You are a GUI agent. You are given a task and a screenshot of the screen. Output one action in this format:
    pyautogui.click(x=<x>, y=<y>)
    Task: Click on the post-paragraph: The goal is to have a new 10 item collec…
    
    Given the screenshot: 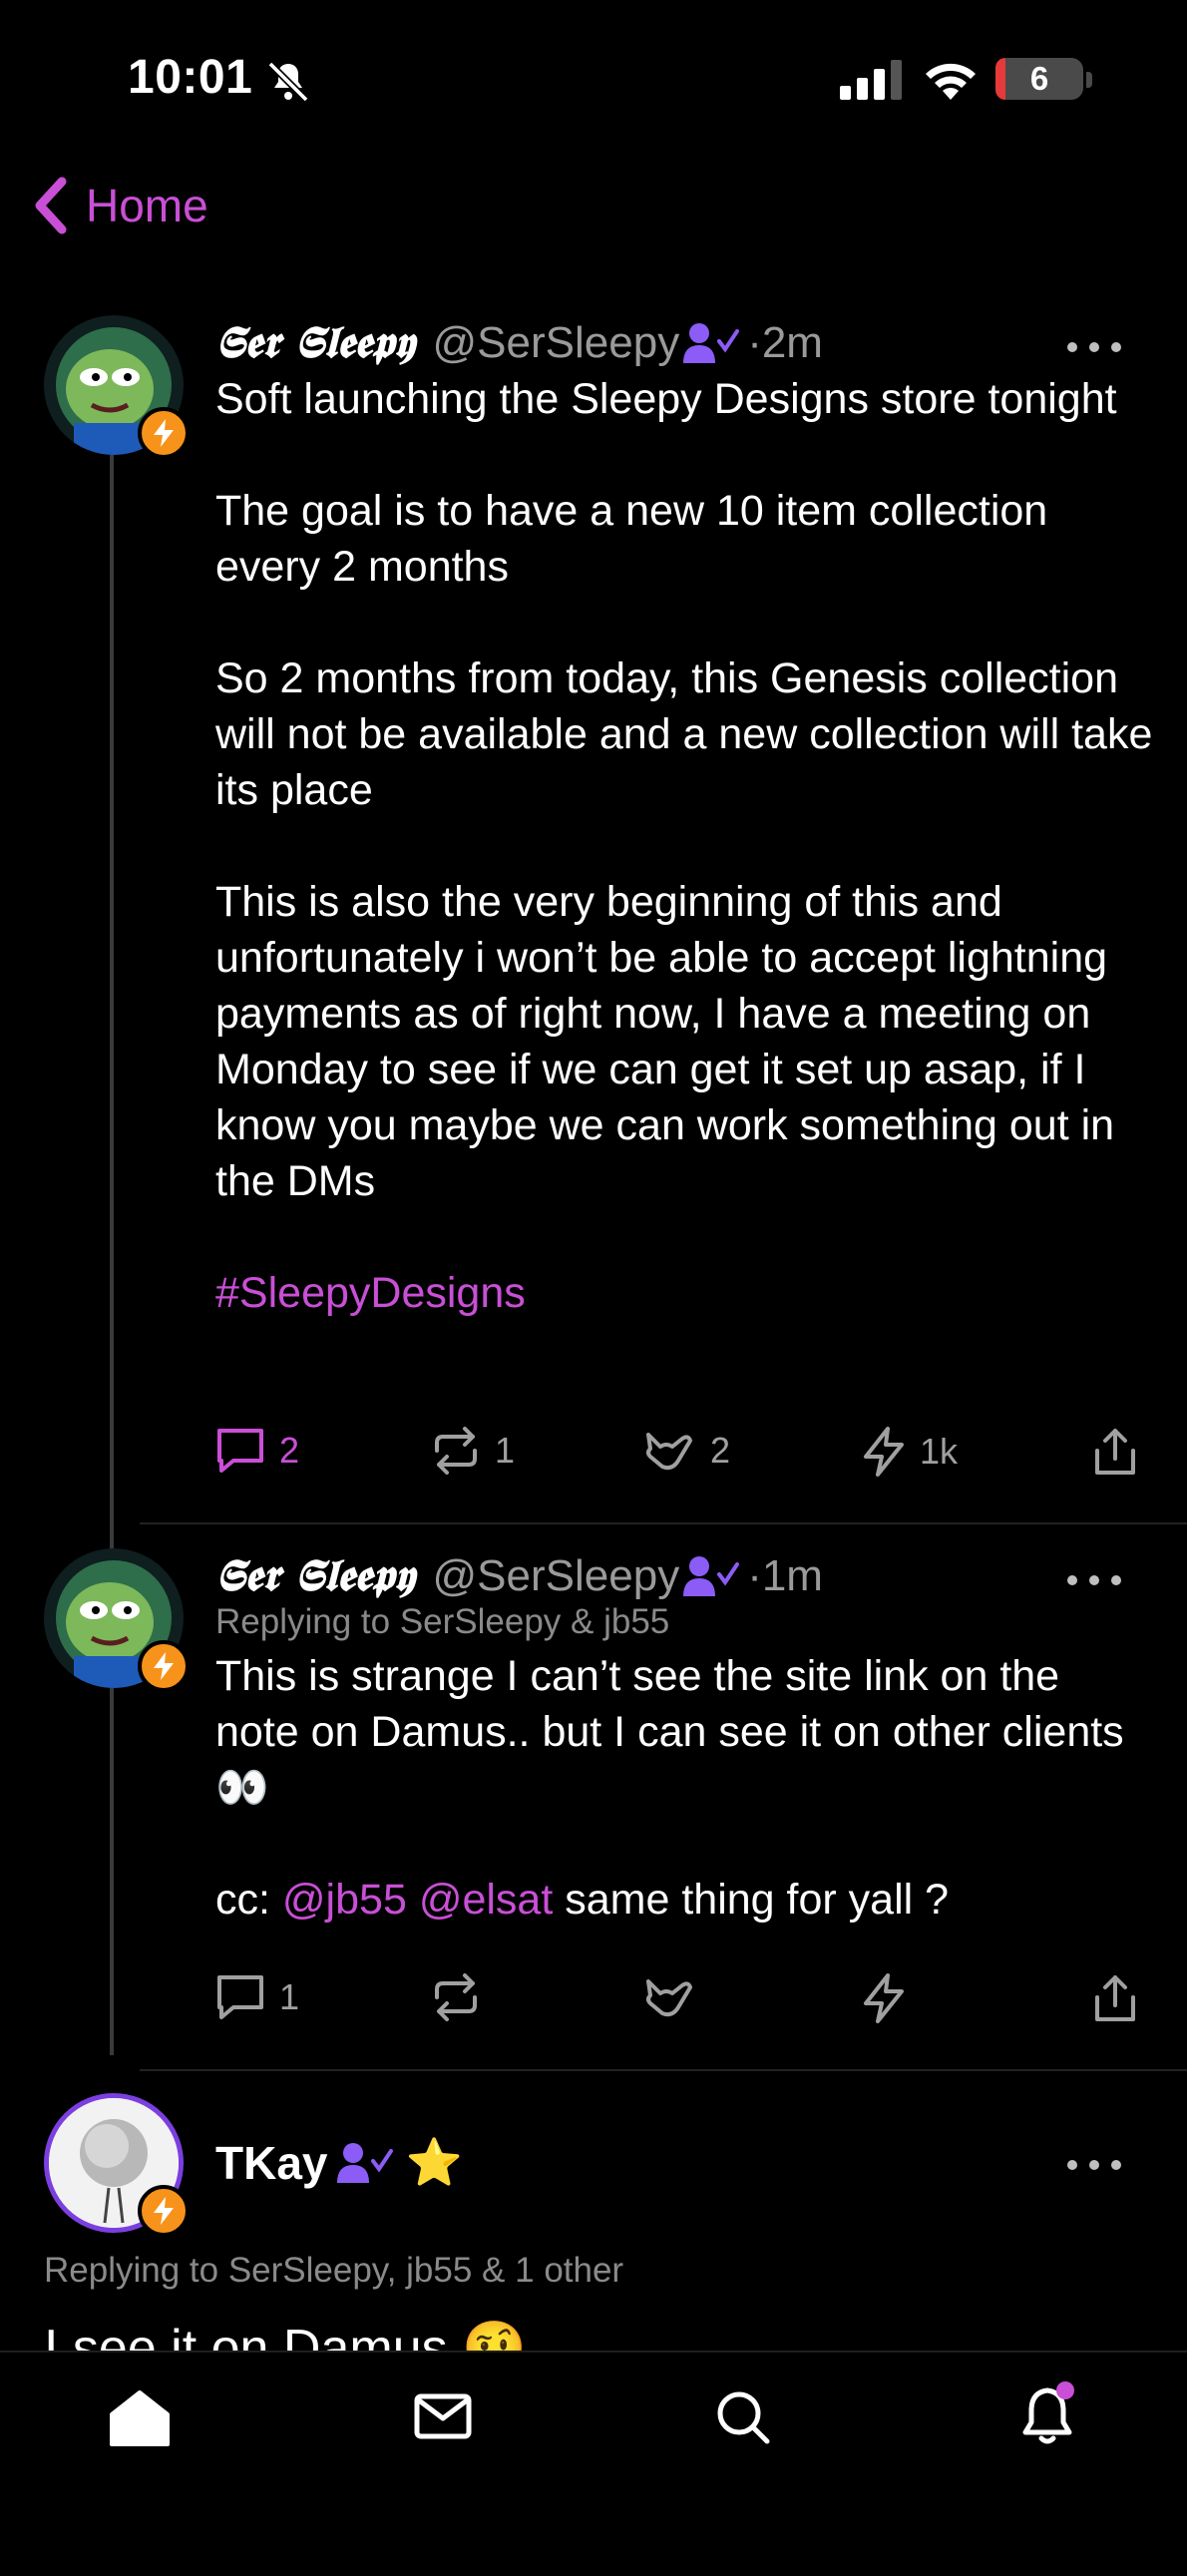 What is the action you would take?
    pyautogui.click(x=631, y=539)
    